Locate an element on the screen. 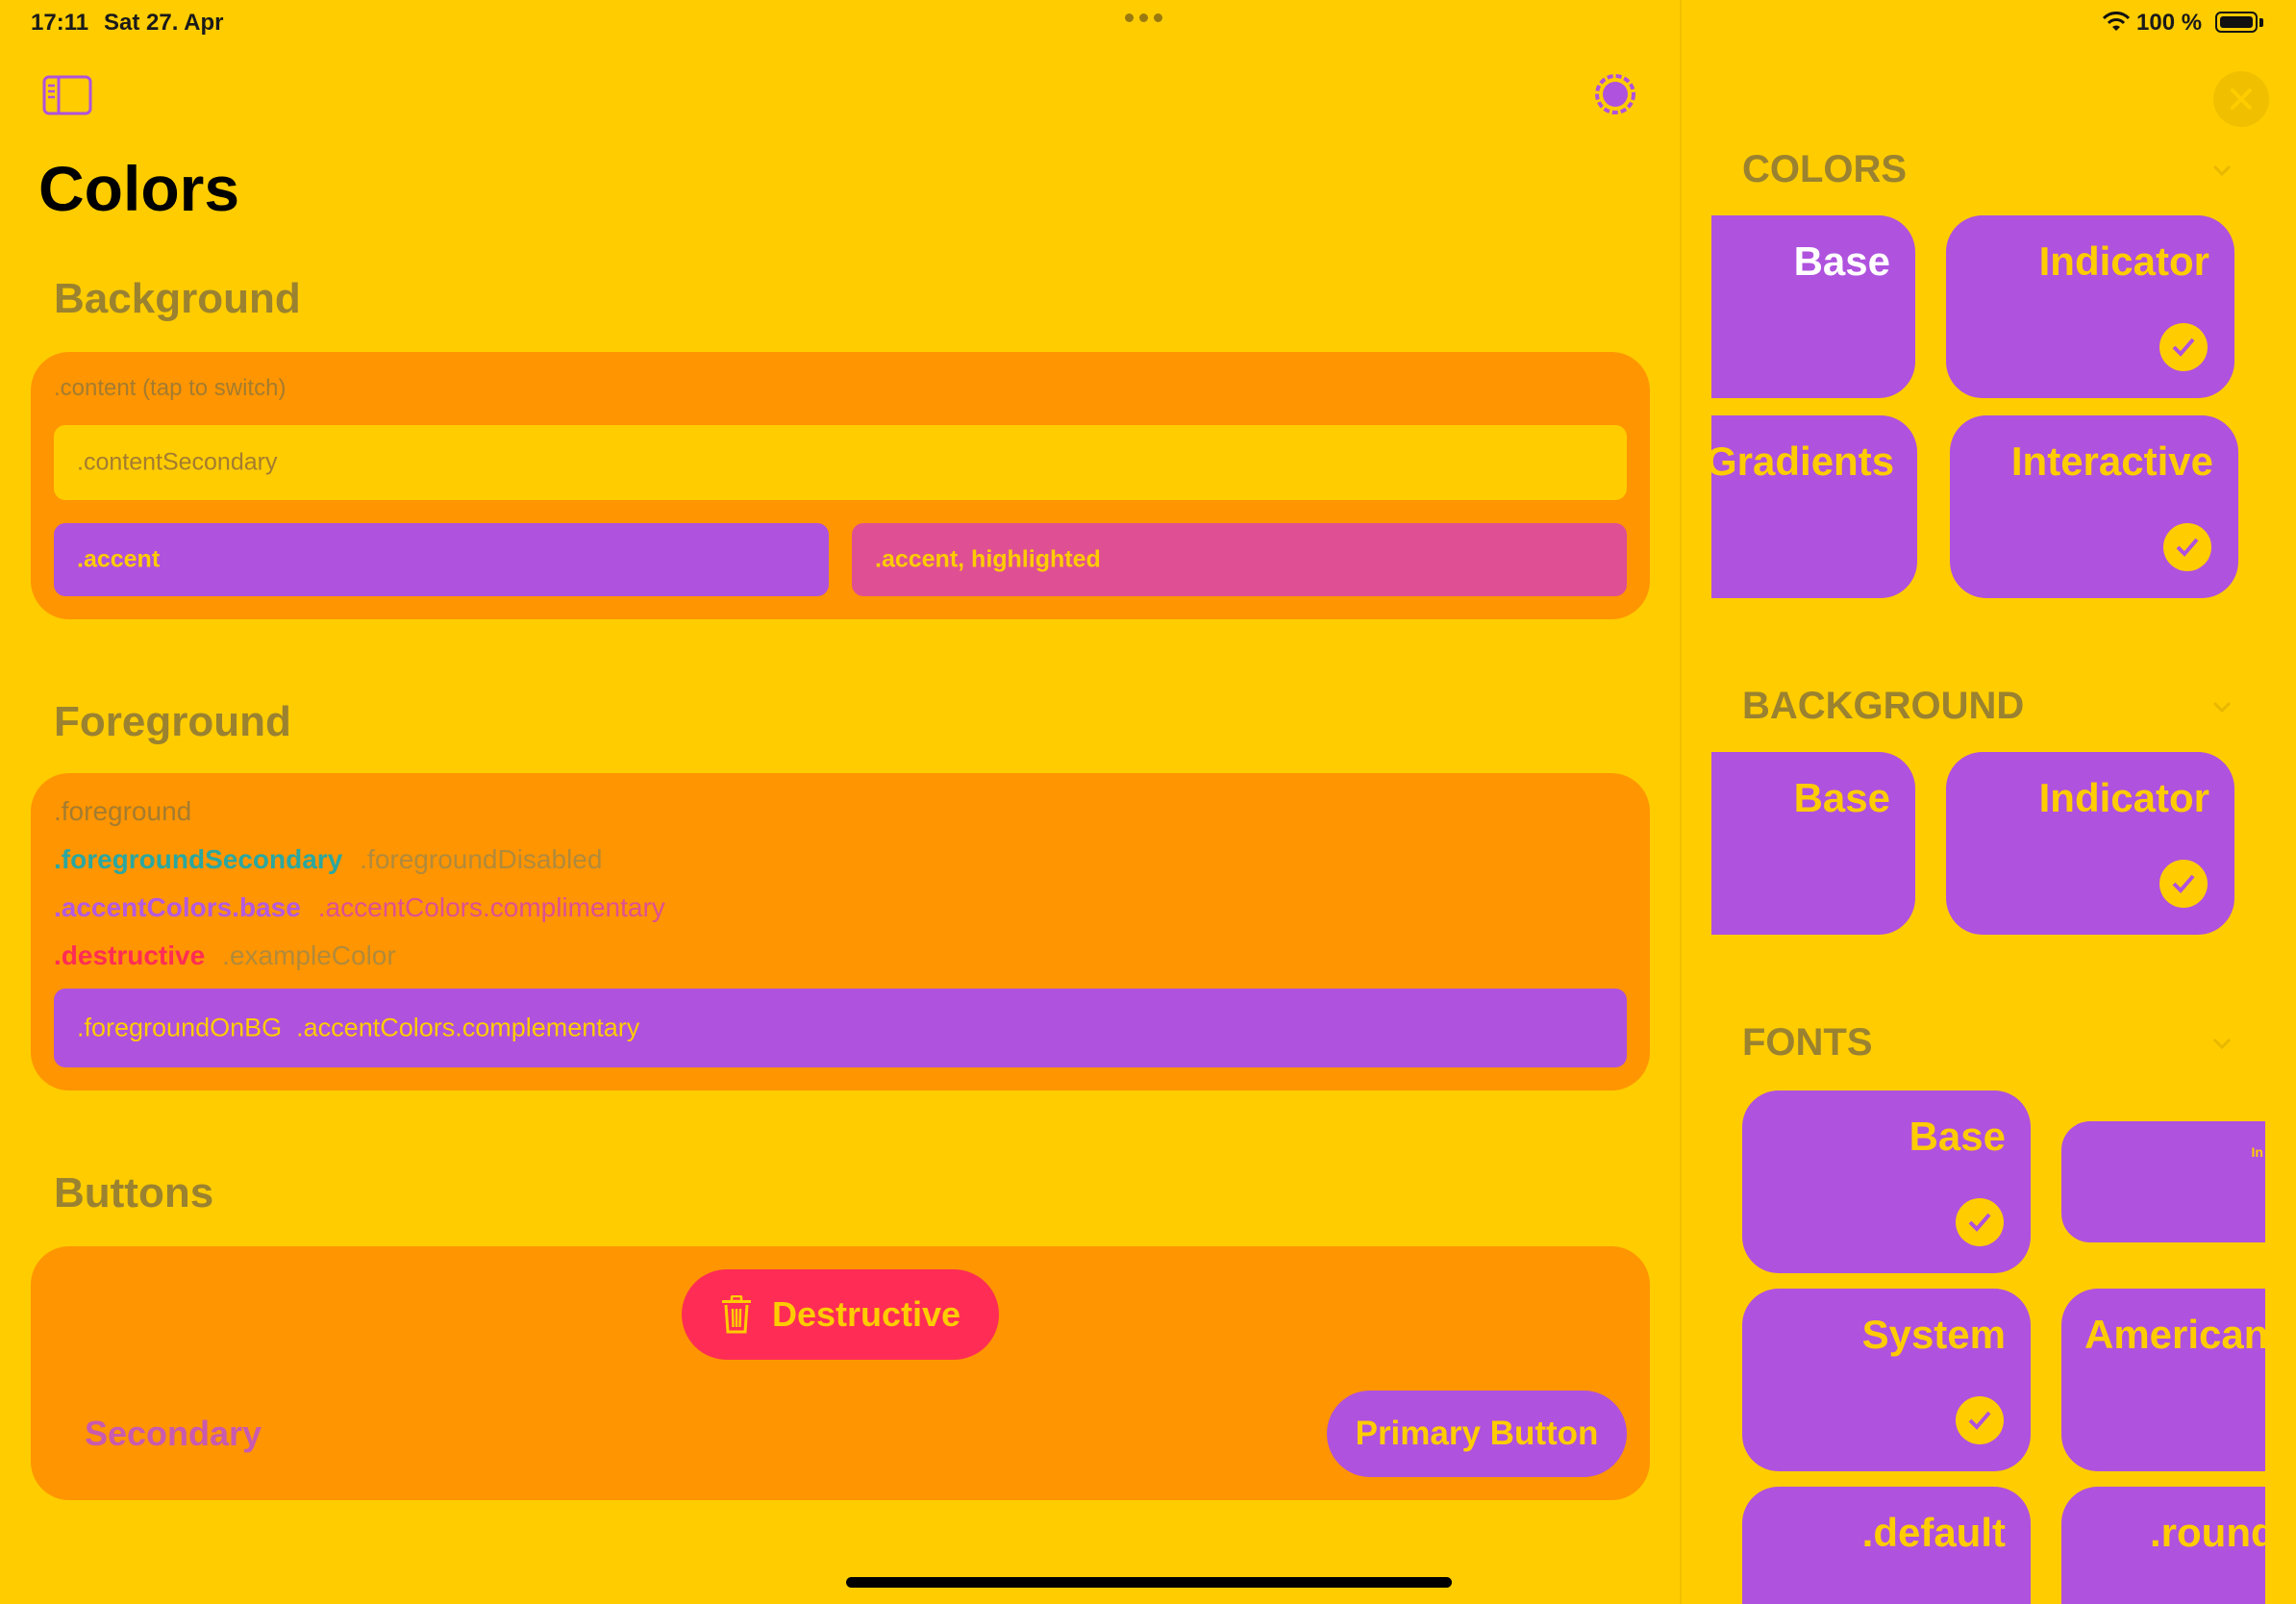 This screenshot has height=1604, width=2296. tile-label: System is located at coordinates (1933, 1334).